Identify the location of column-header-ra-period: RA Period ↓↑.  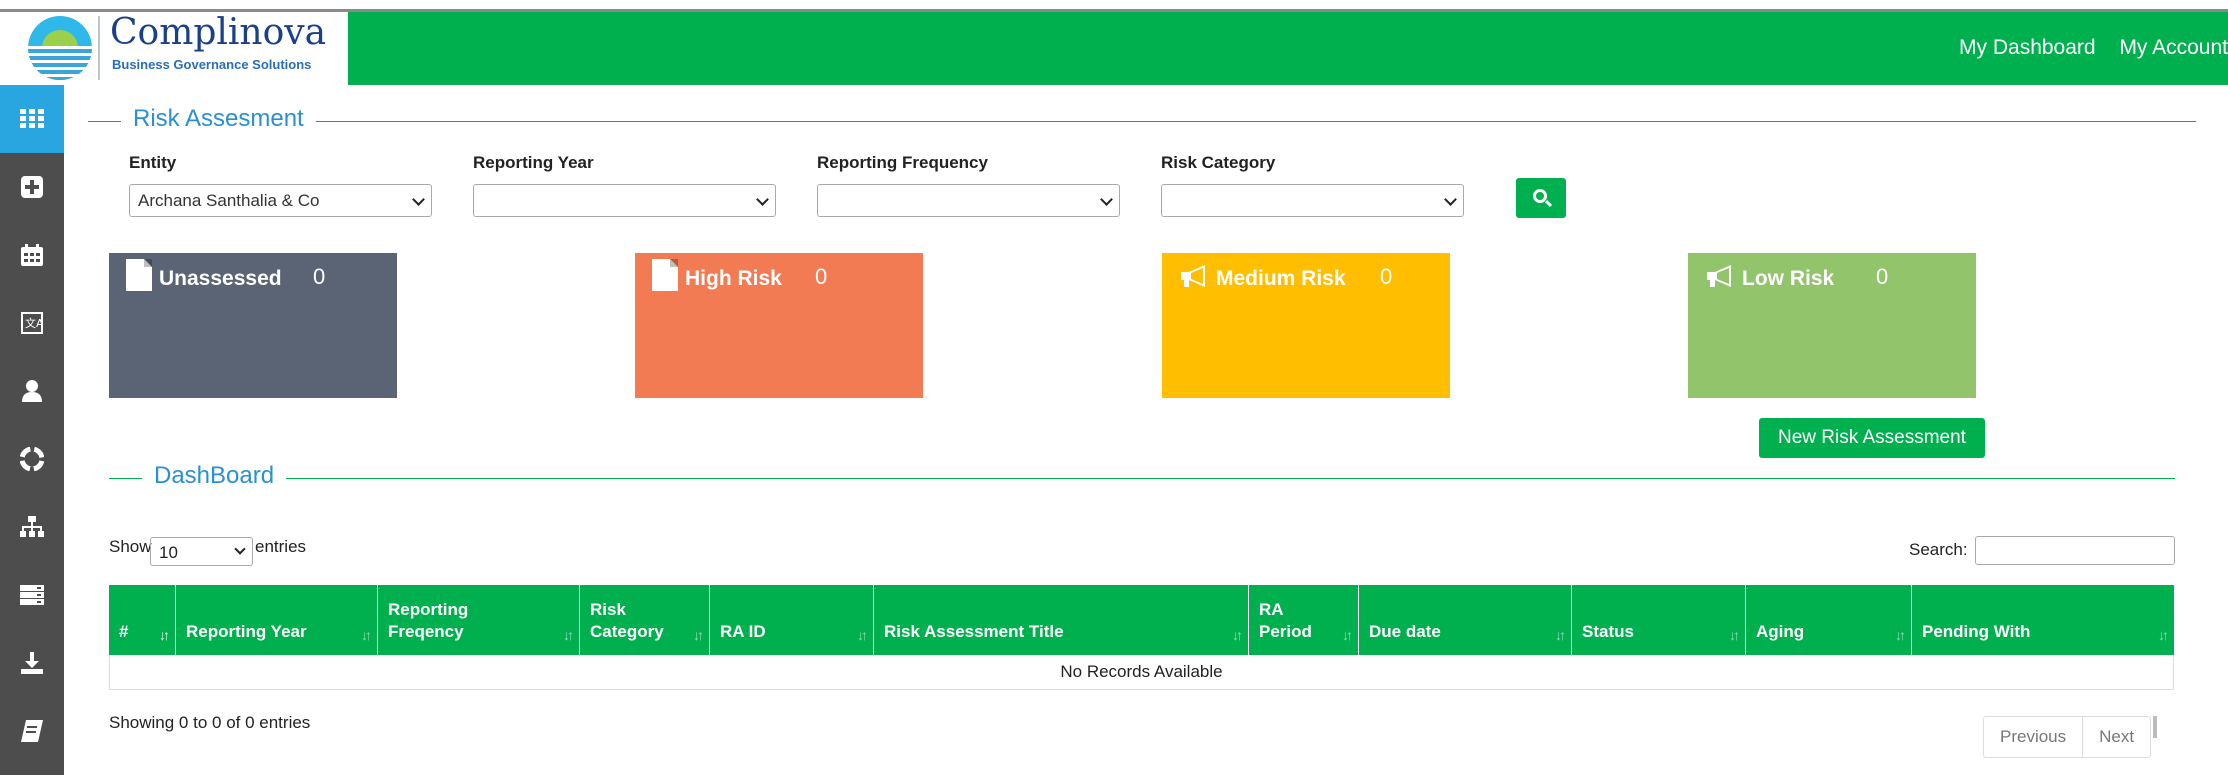
(1304, 620).